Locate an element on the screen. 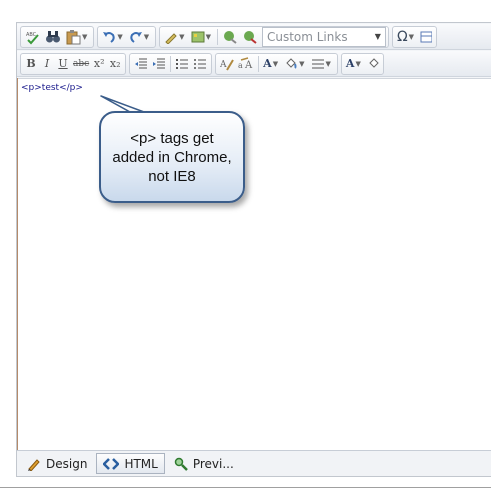 The height and width of the screenshot is (495, 491). annotation-callout: <p> tags get added in Chrome, not IE8 is located at coordinates (172, 157).